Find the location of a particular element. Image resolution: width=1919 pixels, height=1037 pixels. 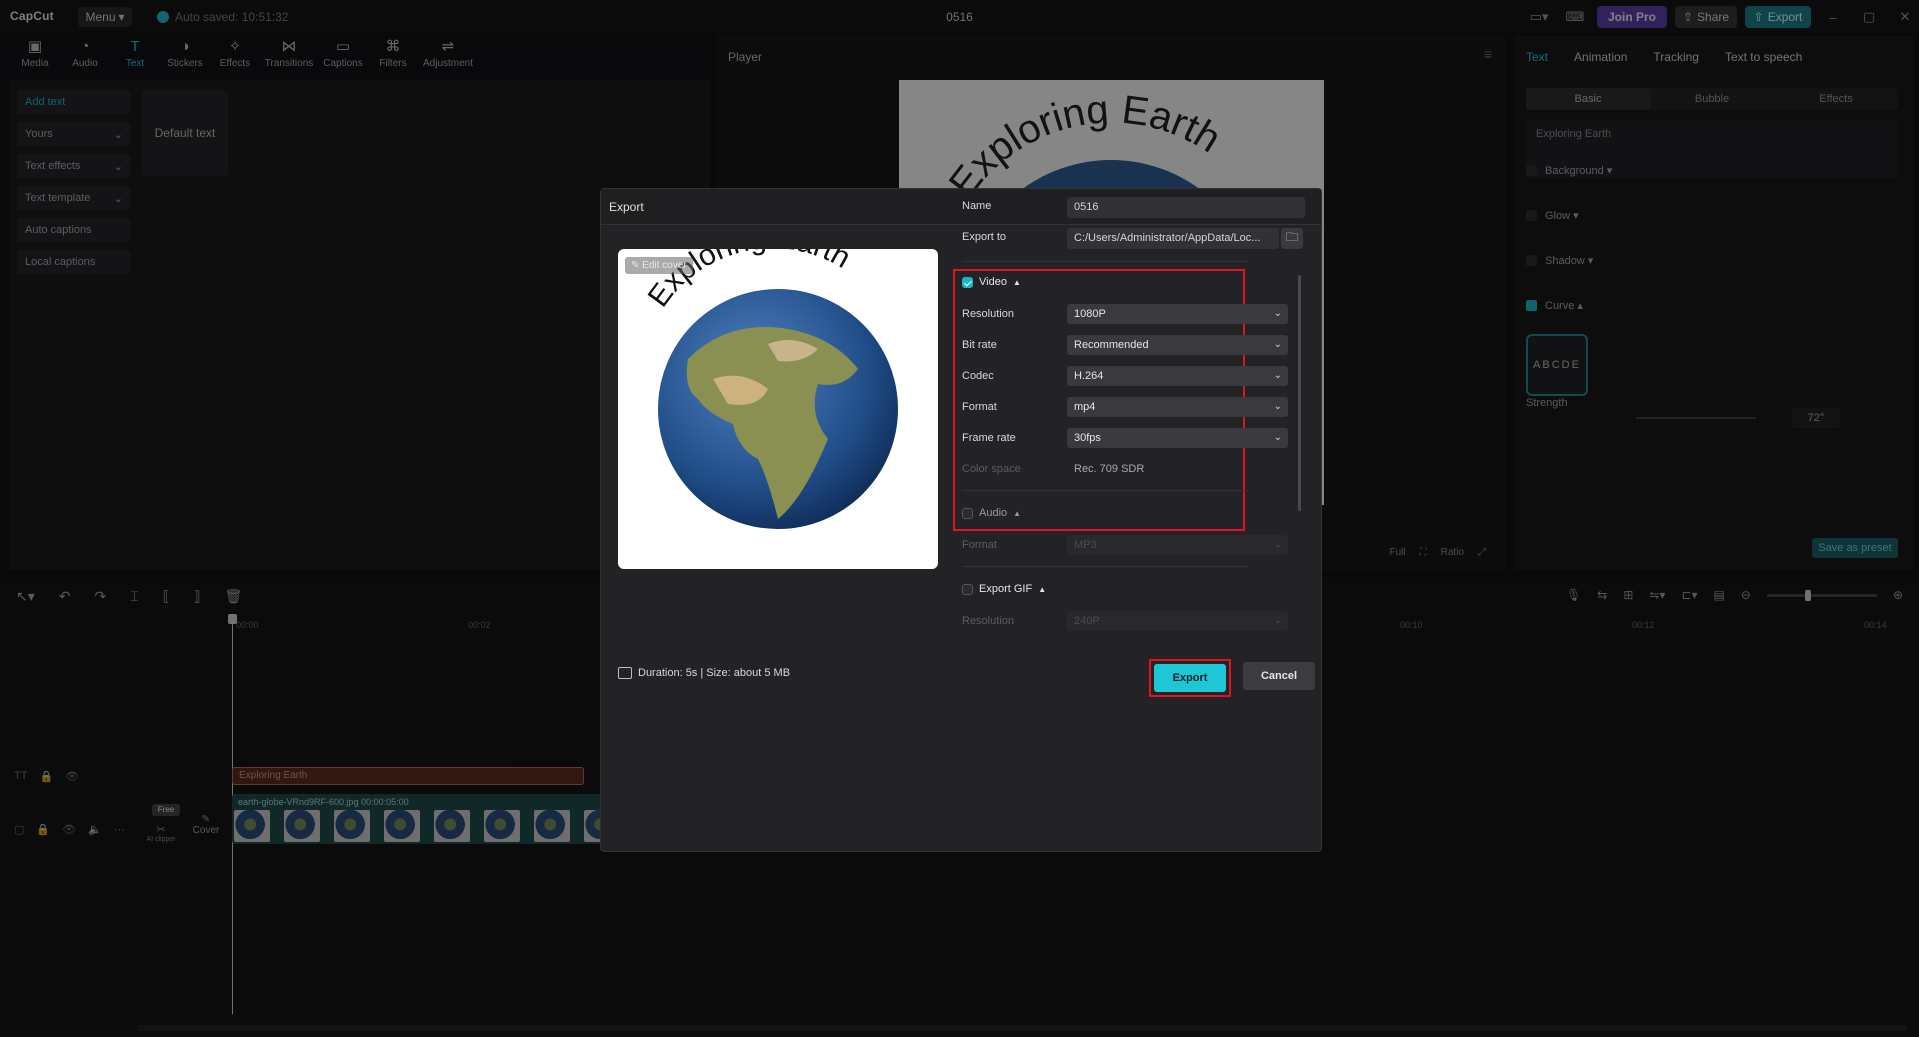

export-info: Duration: 5s | Size: about 5 MB is located at coordinates (704, 673).